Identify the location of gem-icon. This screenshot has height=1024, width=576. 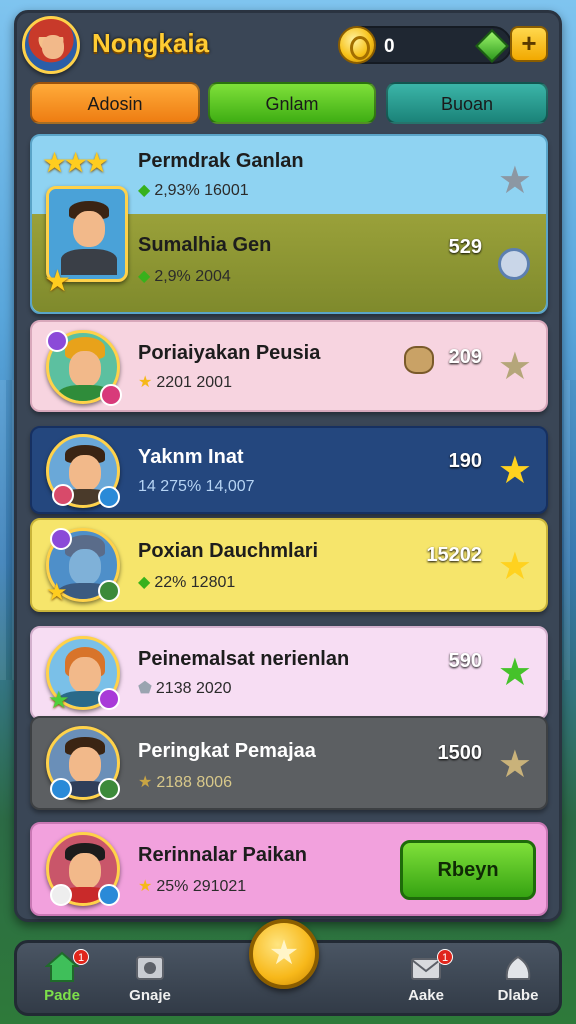
(492, 46).